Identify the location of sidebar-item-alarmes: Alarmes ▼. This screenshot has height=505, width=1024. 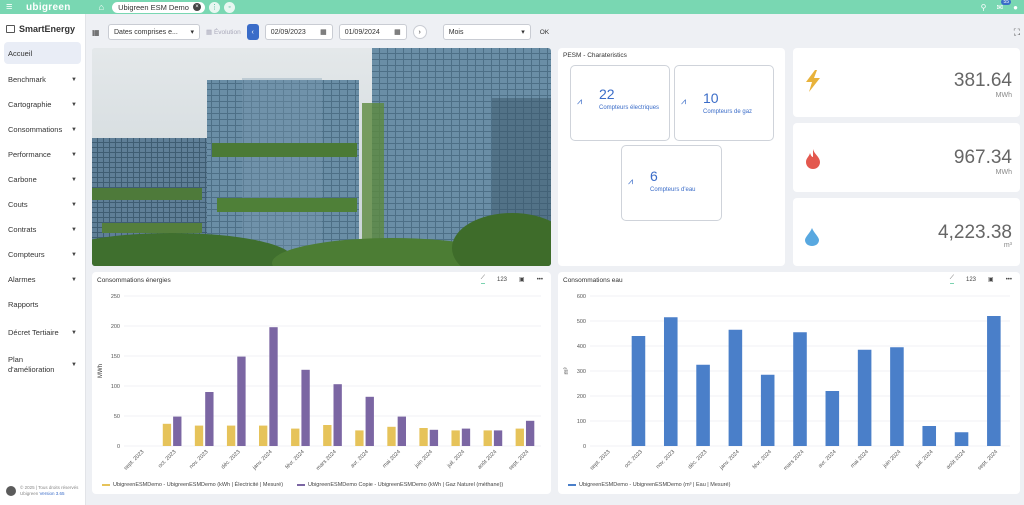
(42, 279).